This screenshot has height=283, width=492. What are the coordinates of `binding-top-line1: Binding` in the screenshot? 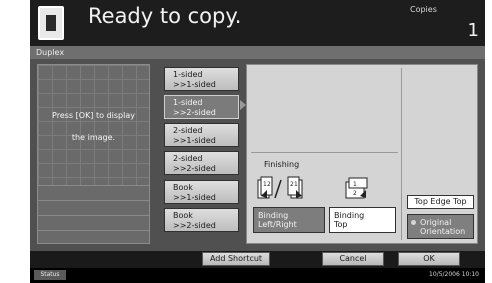 It's located at (349, 215).